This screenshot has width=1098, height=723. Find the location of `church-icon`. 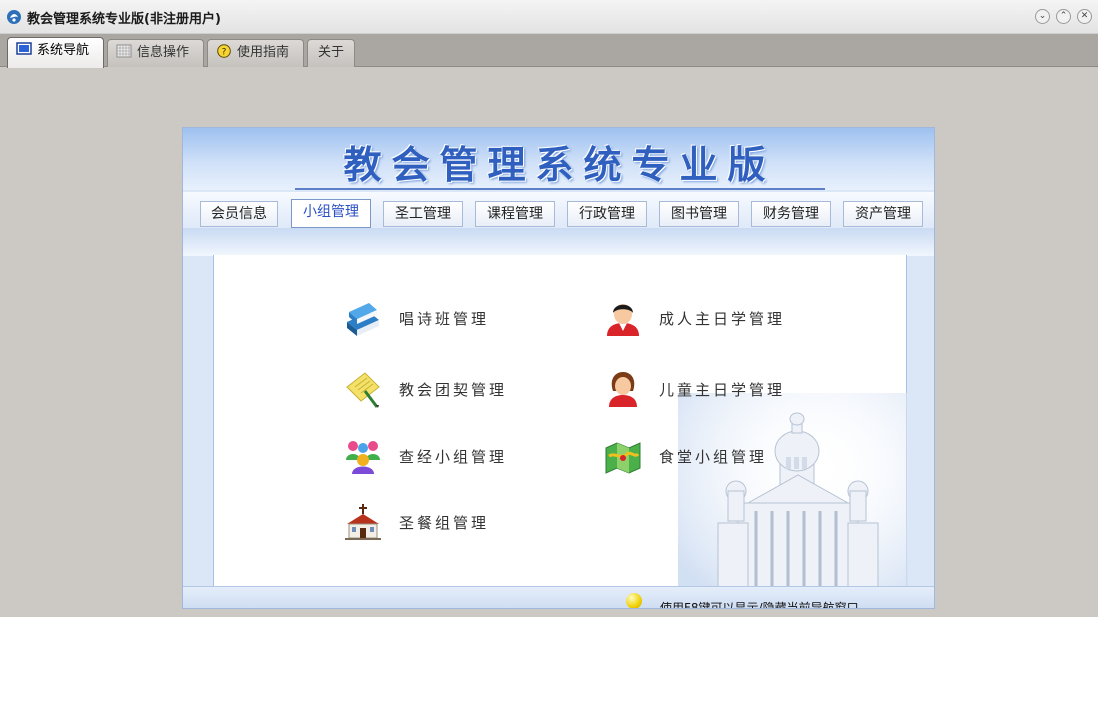

church-icon is located at coordinates (363, 522).